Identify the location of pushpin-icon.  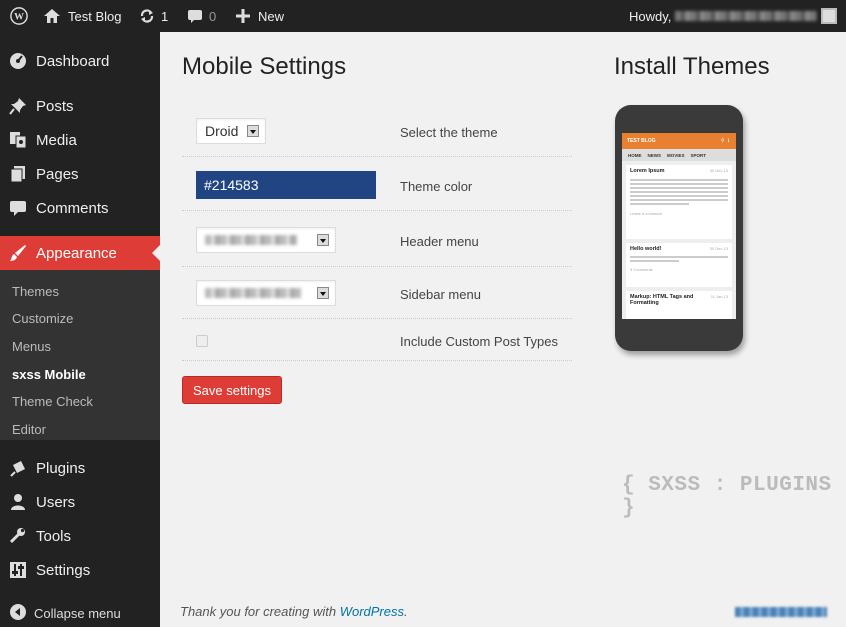
(18, 106).